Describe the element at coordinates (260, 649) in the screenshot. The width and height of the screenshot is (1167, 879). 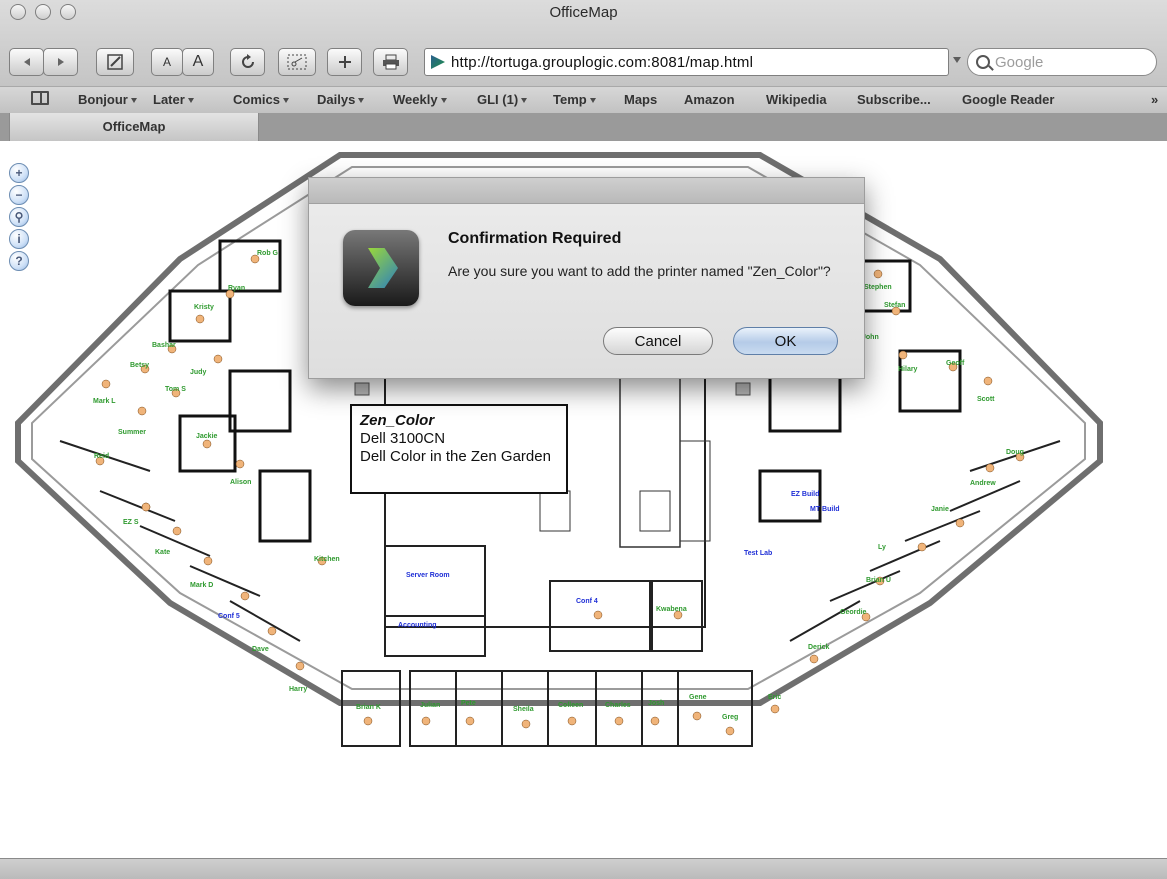
I see `svg-text: Dave` at that location.